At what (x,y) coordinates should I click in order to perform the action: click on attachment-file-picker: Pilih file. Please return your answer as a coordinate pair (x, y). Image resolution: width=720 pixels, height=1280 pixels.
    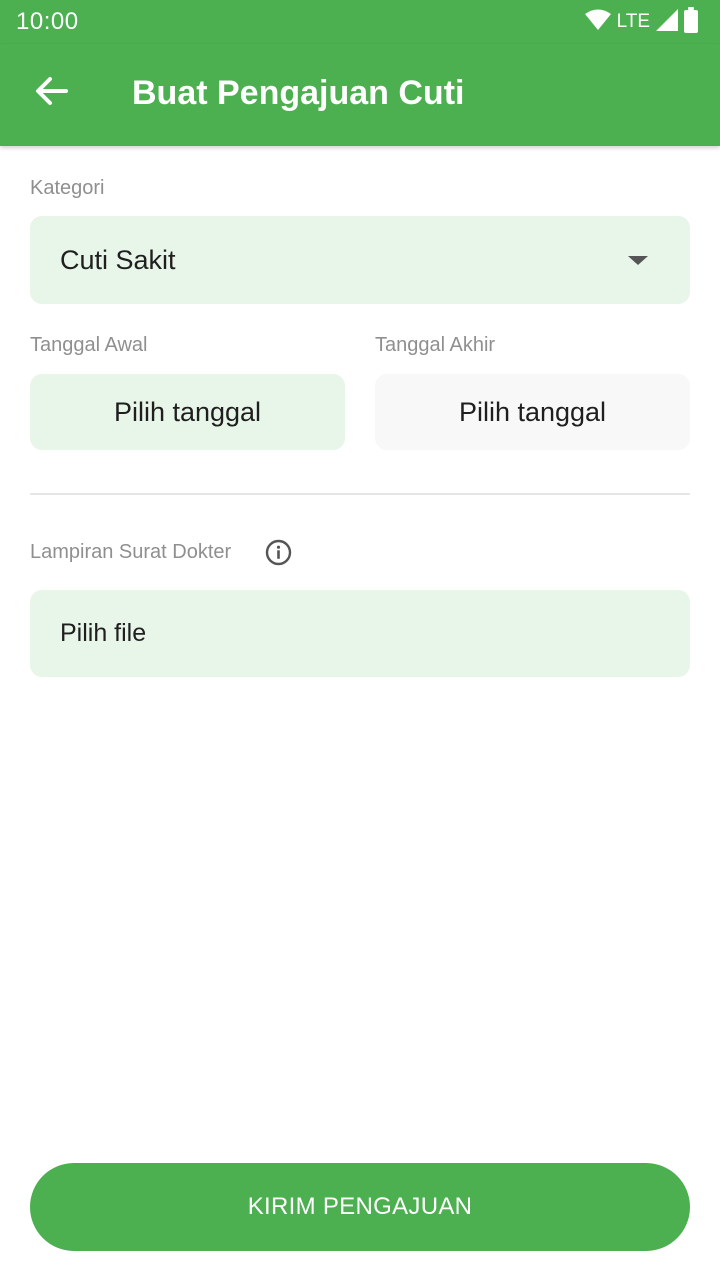
    Looking at the image, I should click on (360, 633).